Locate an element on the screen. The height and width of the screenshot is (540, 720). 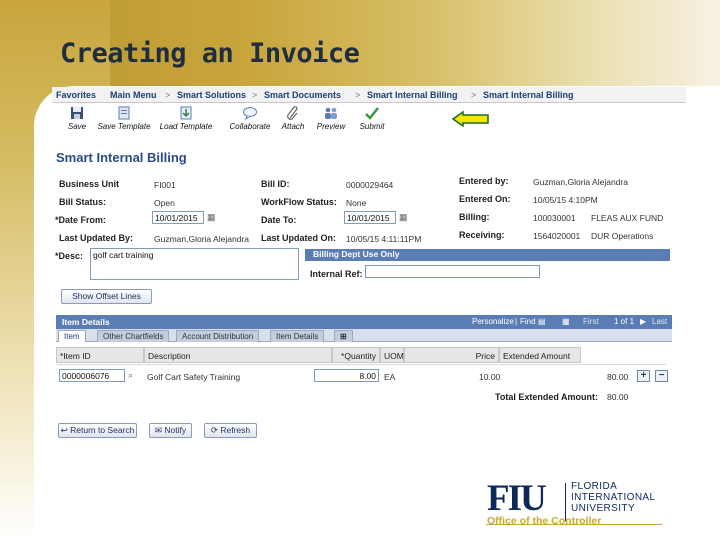
submit-label: Submit is located at coordinates (372, 126).